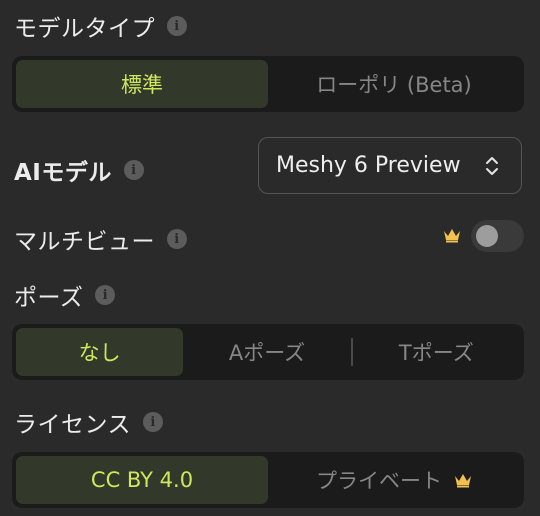 The image size is (540, 516). What do you see at coordinates (394, 84) in the screenshot?
I see `model-type-option-lowpoly: ローポリ (Beta)` at bounding box center [394, 84].